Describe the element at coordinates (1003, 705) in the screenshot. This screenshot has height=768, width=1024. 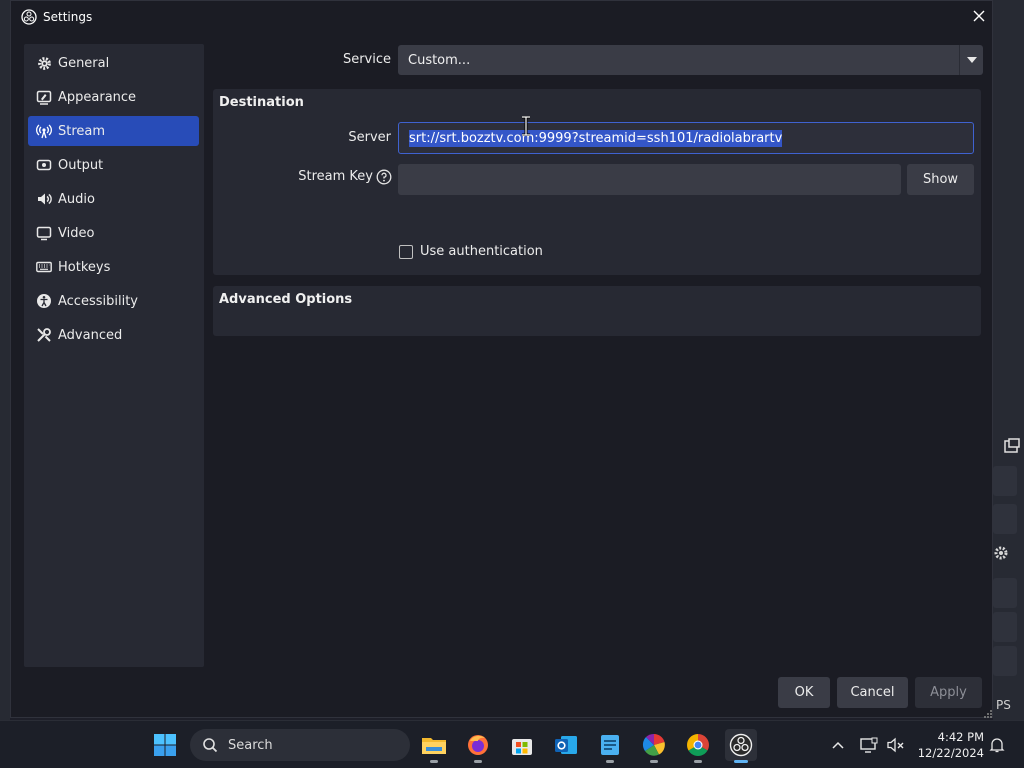
I see `fps-label-fragment: PS` at that location.